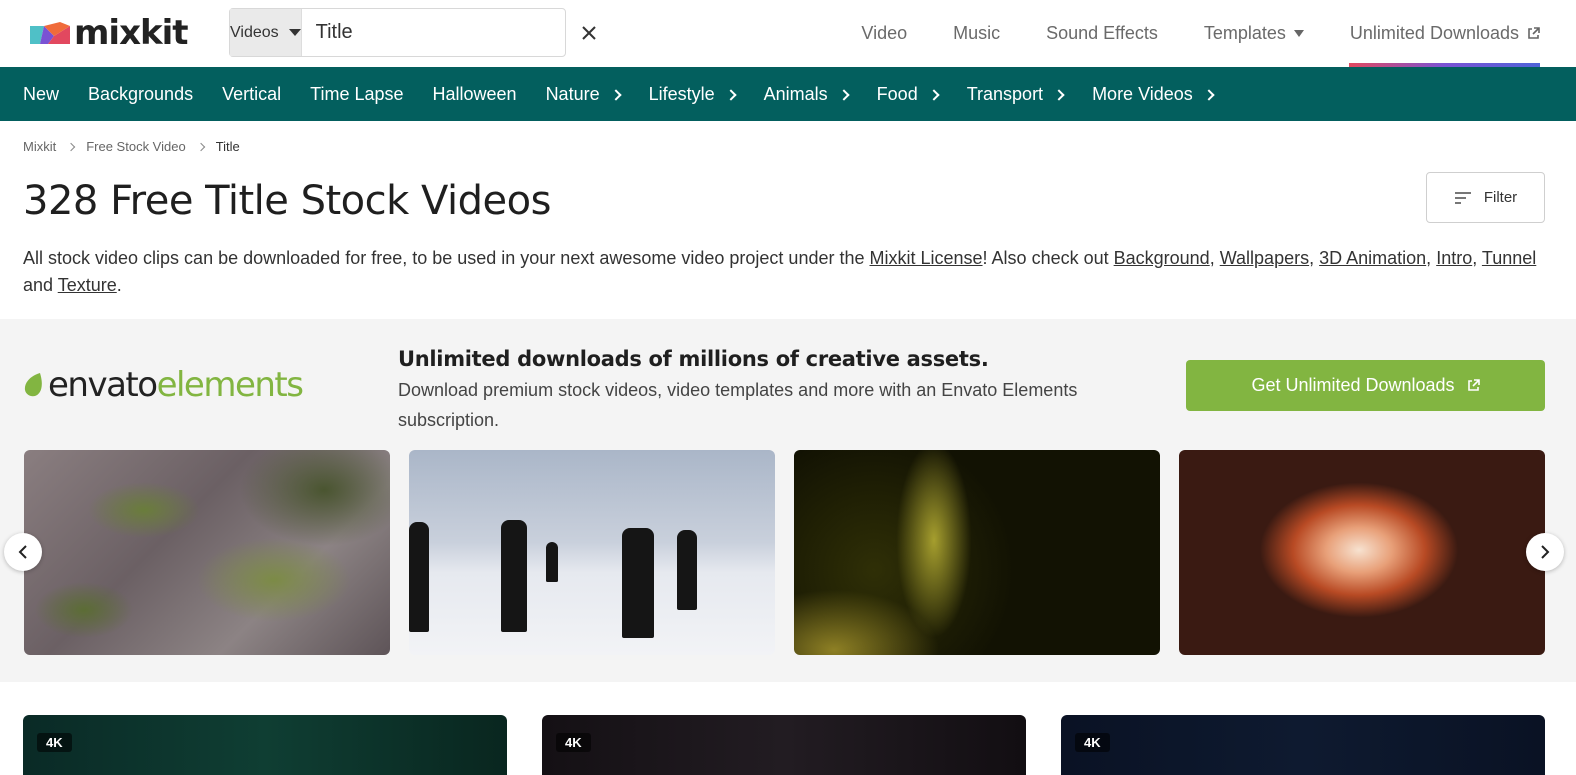 Image resolution: width=1576 pixels, height=775 pixels. I want to click on link-background: Background, so click(1162, 258).